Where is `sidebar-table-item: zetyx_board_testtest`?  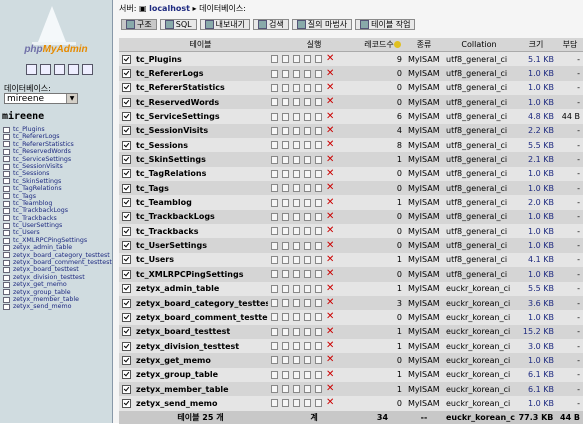 sidebar-table-item: zetyx_board_testtest is located at coordinates (57, 269).